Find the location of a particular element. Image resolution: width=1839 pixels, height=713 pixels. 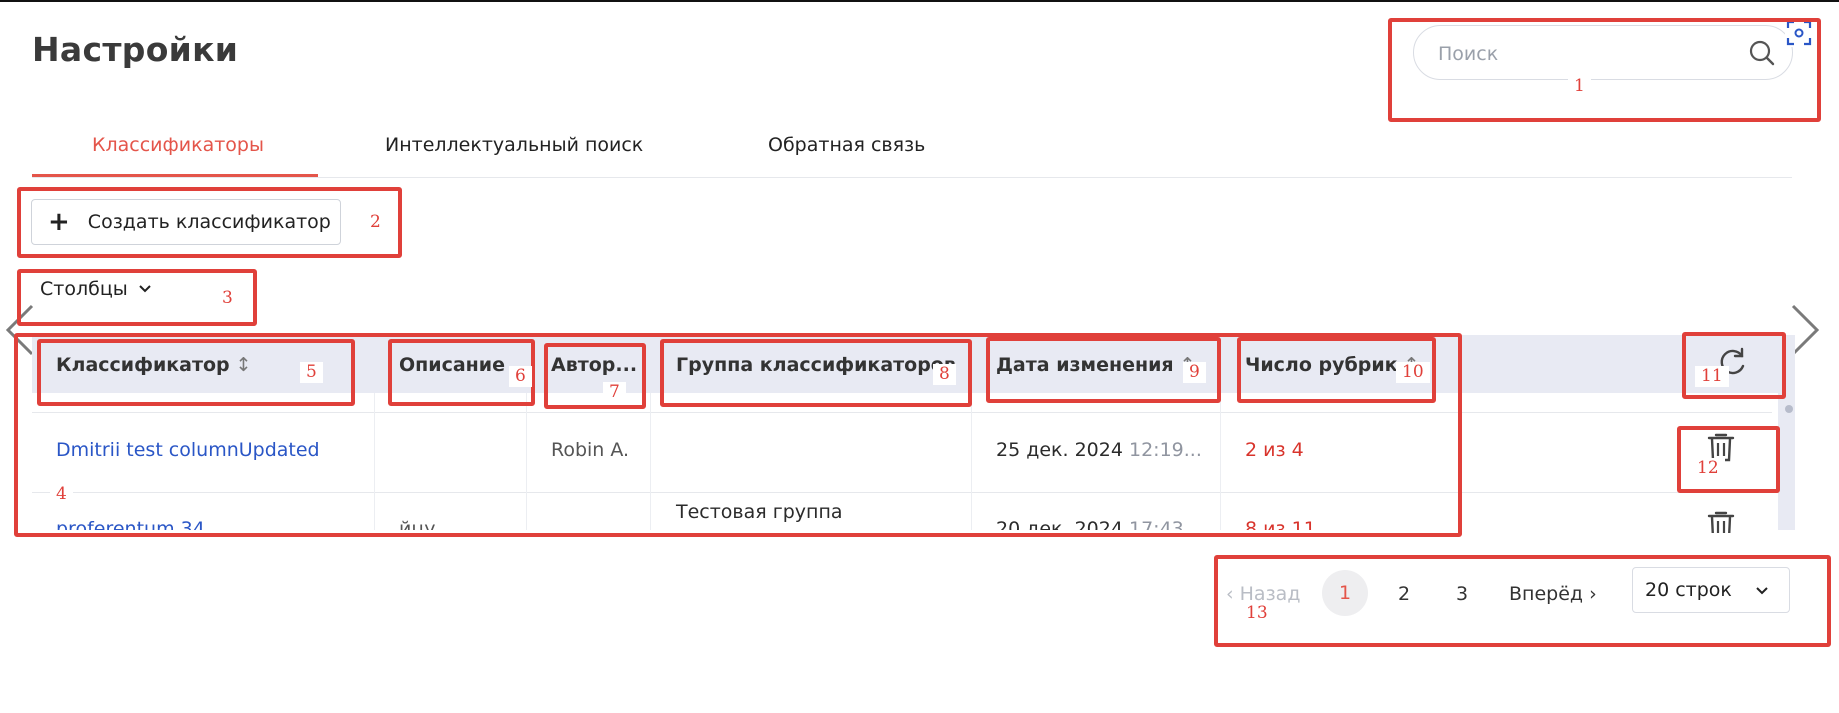

tabs-divider is located at coordinates (912, 177).